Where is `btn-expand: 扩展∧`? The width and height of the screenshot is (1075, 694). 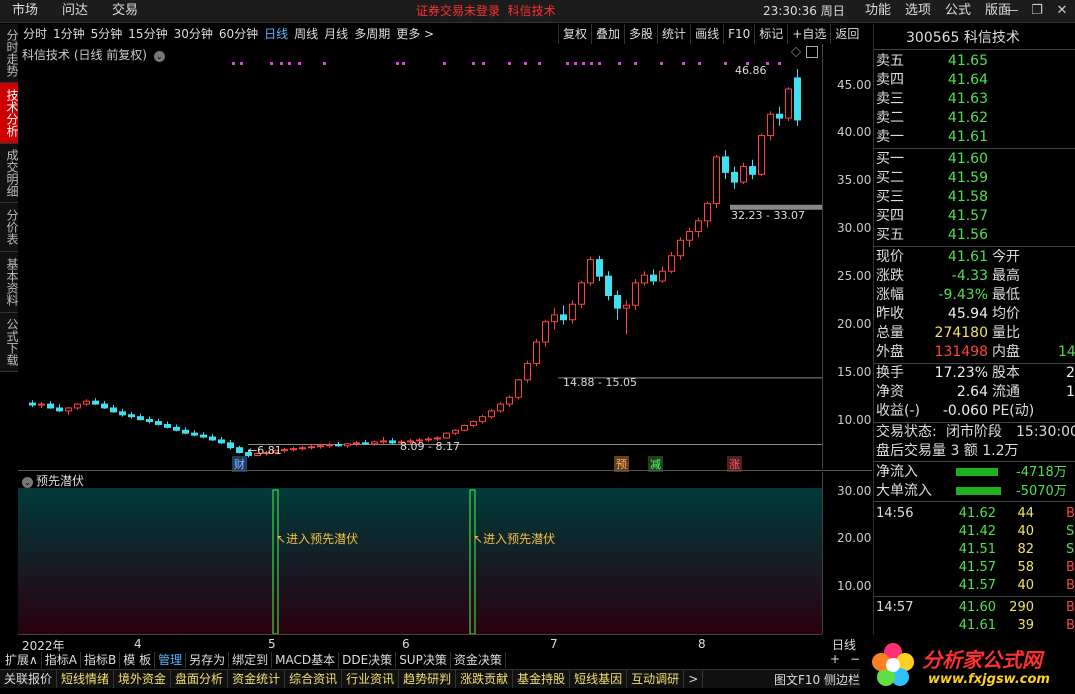
btn-expand: 扩展∧ is located at coordinates (22, 660).